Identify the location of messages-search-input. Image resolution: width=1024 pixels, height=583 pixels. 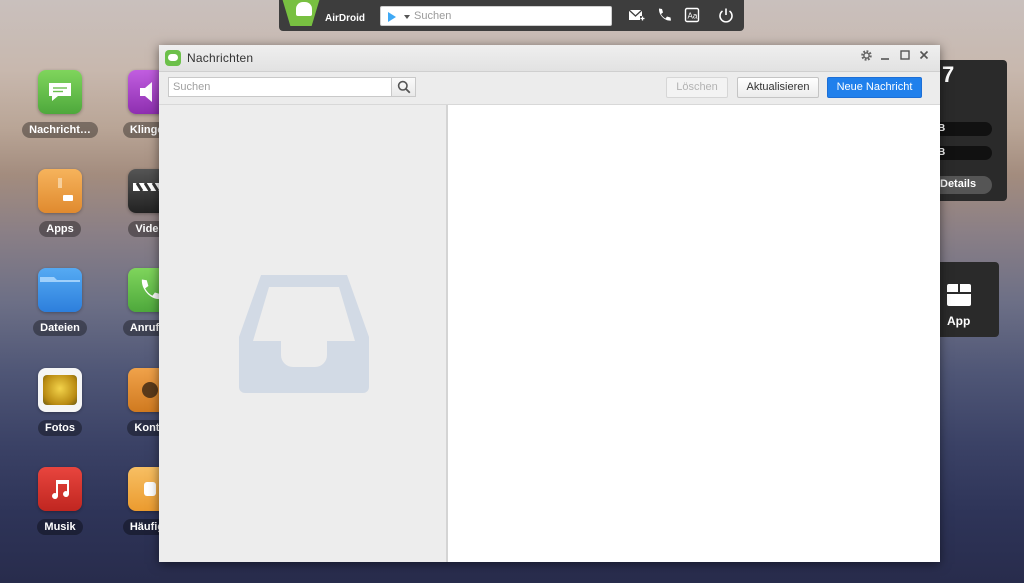
(279, 87).